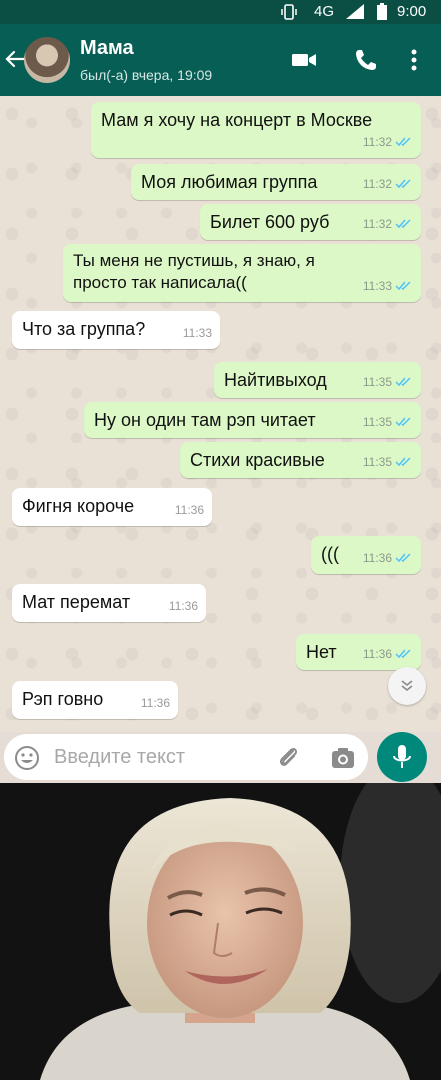 Image resolution: width=441 pixels, height=1080 pixels. What do you see at coordinates (109, 603) in the screenshot?
I see `message-bubble-incoming: Мат перемат 11:36` at bounding box center [109, 603].